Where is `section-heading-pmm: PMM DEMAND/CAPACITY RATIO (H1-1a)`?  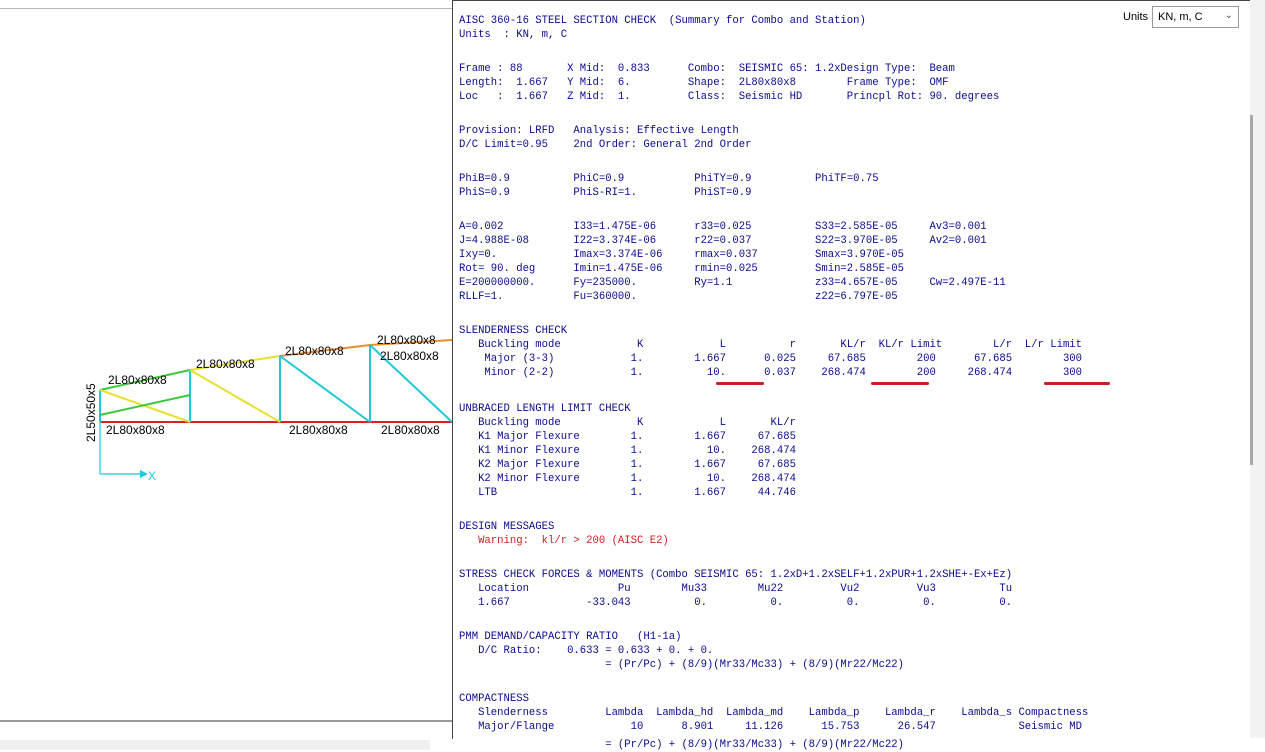
section-heading-pmm: PMM DEMAND/CAPACITY RATIO (H1-1a) is located at coordinates (570, 637).